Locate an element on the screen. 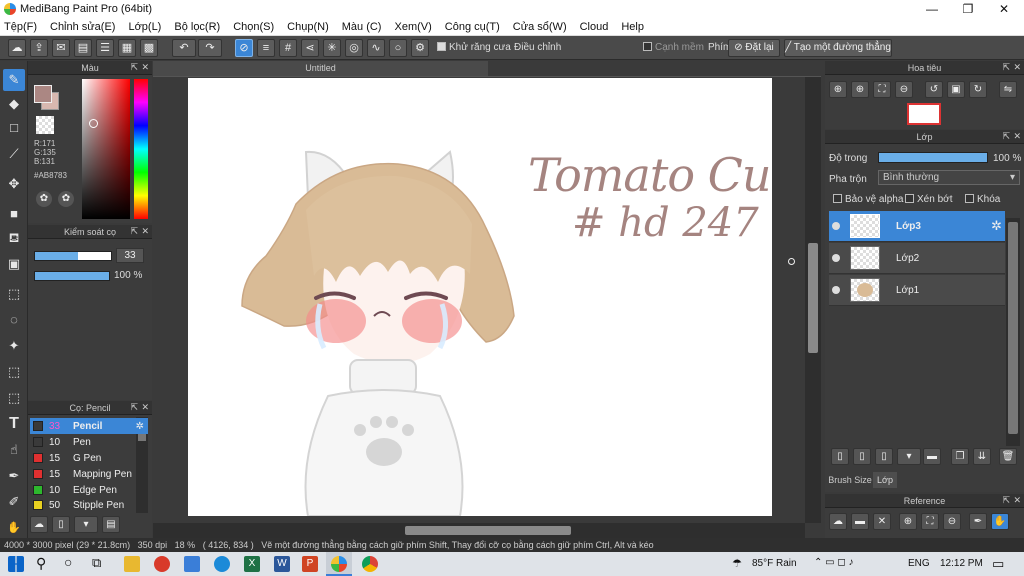 The width and height of the screenshot is (1024, 576). scroll-thumb is located at coordinates (1013, 328).